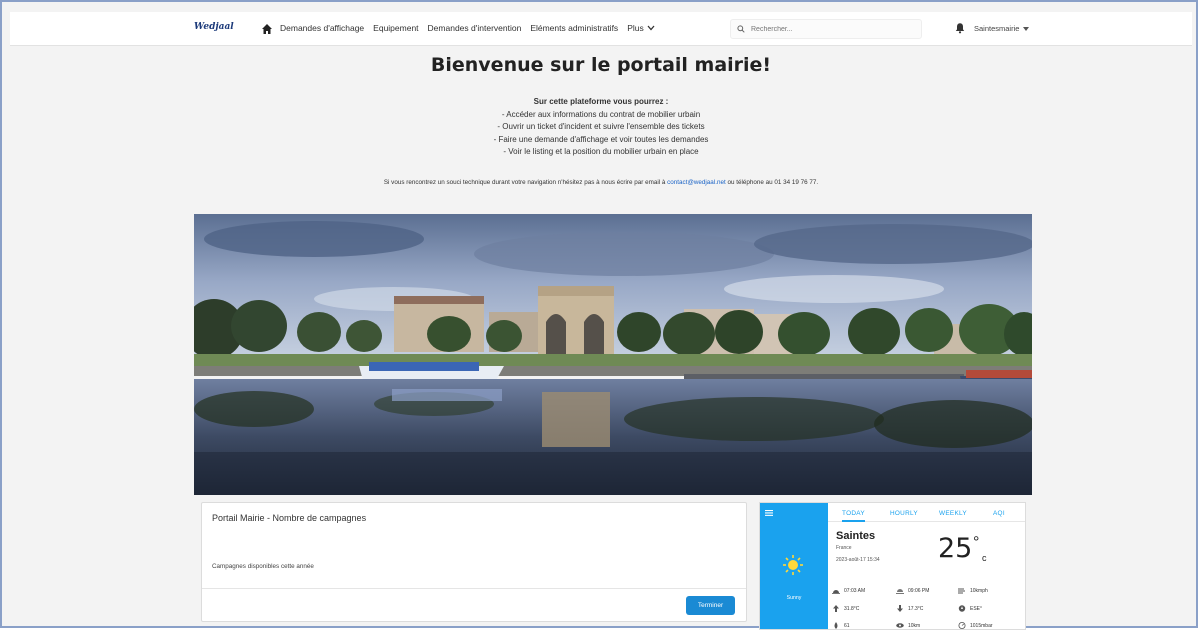  What do you see at coordinates (769, 513) in the screenshot?
I see `menu-icon` at bounding box center [769, 513].